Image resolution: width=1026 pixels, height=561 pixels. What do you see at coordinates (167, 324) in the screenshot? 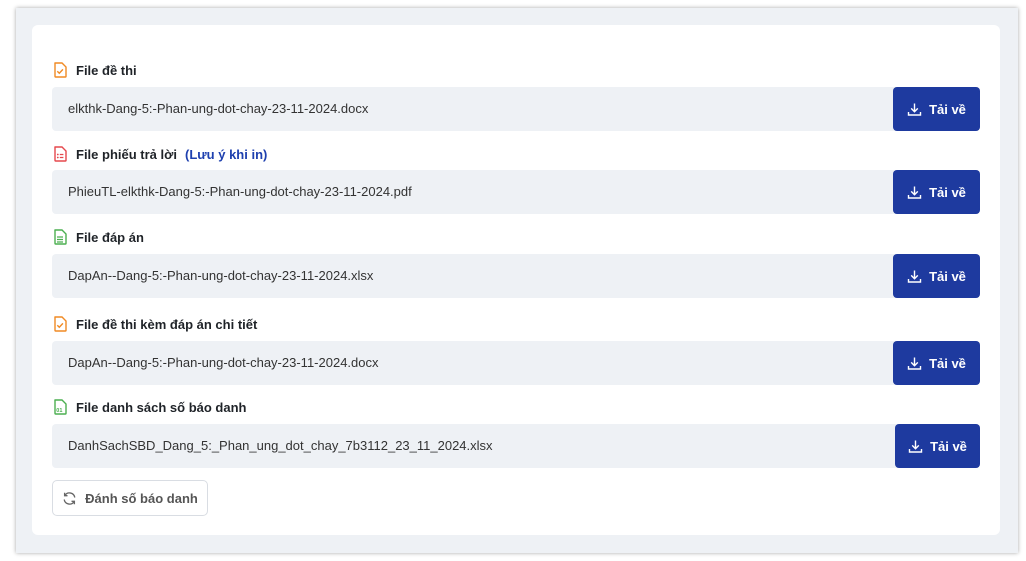
I see `section-title: File đề thi kèm đáp án chi tiết` at bounding box center [167, 324].